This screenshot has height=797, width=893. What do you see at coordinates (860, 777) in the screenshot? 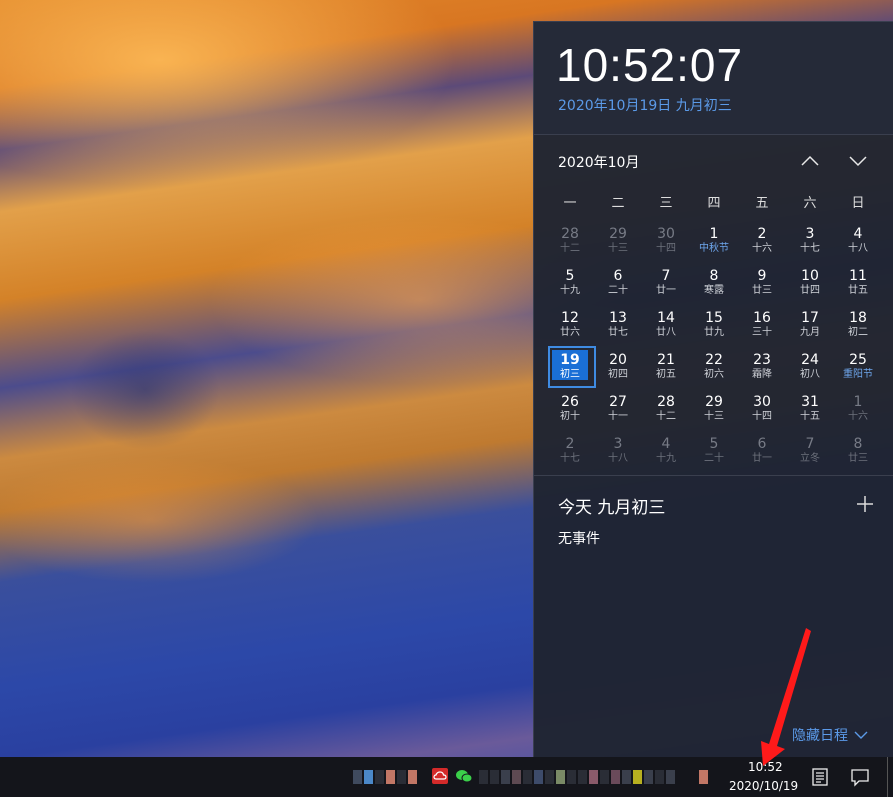
I see `action-center-icon` at bounding box center [860, 777].